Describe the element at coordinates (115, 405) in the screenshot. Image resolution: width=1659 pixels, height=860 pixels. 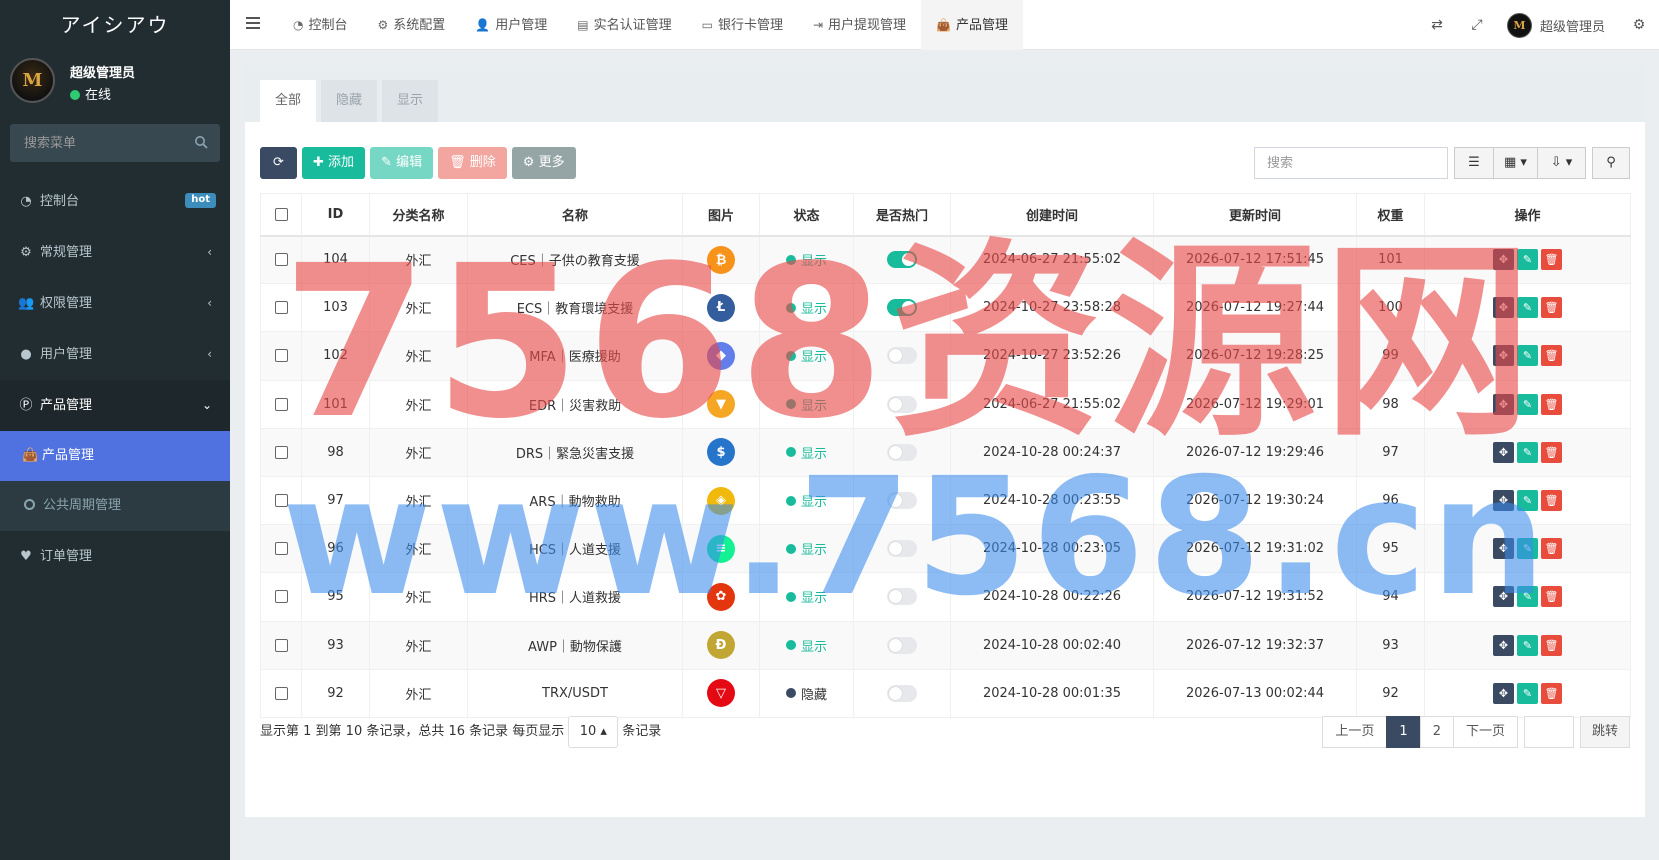
I see `sidebar-item-products: Ⓟ 产品管理 ⌄` at that location.